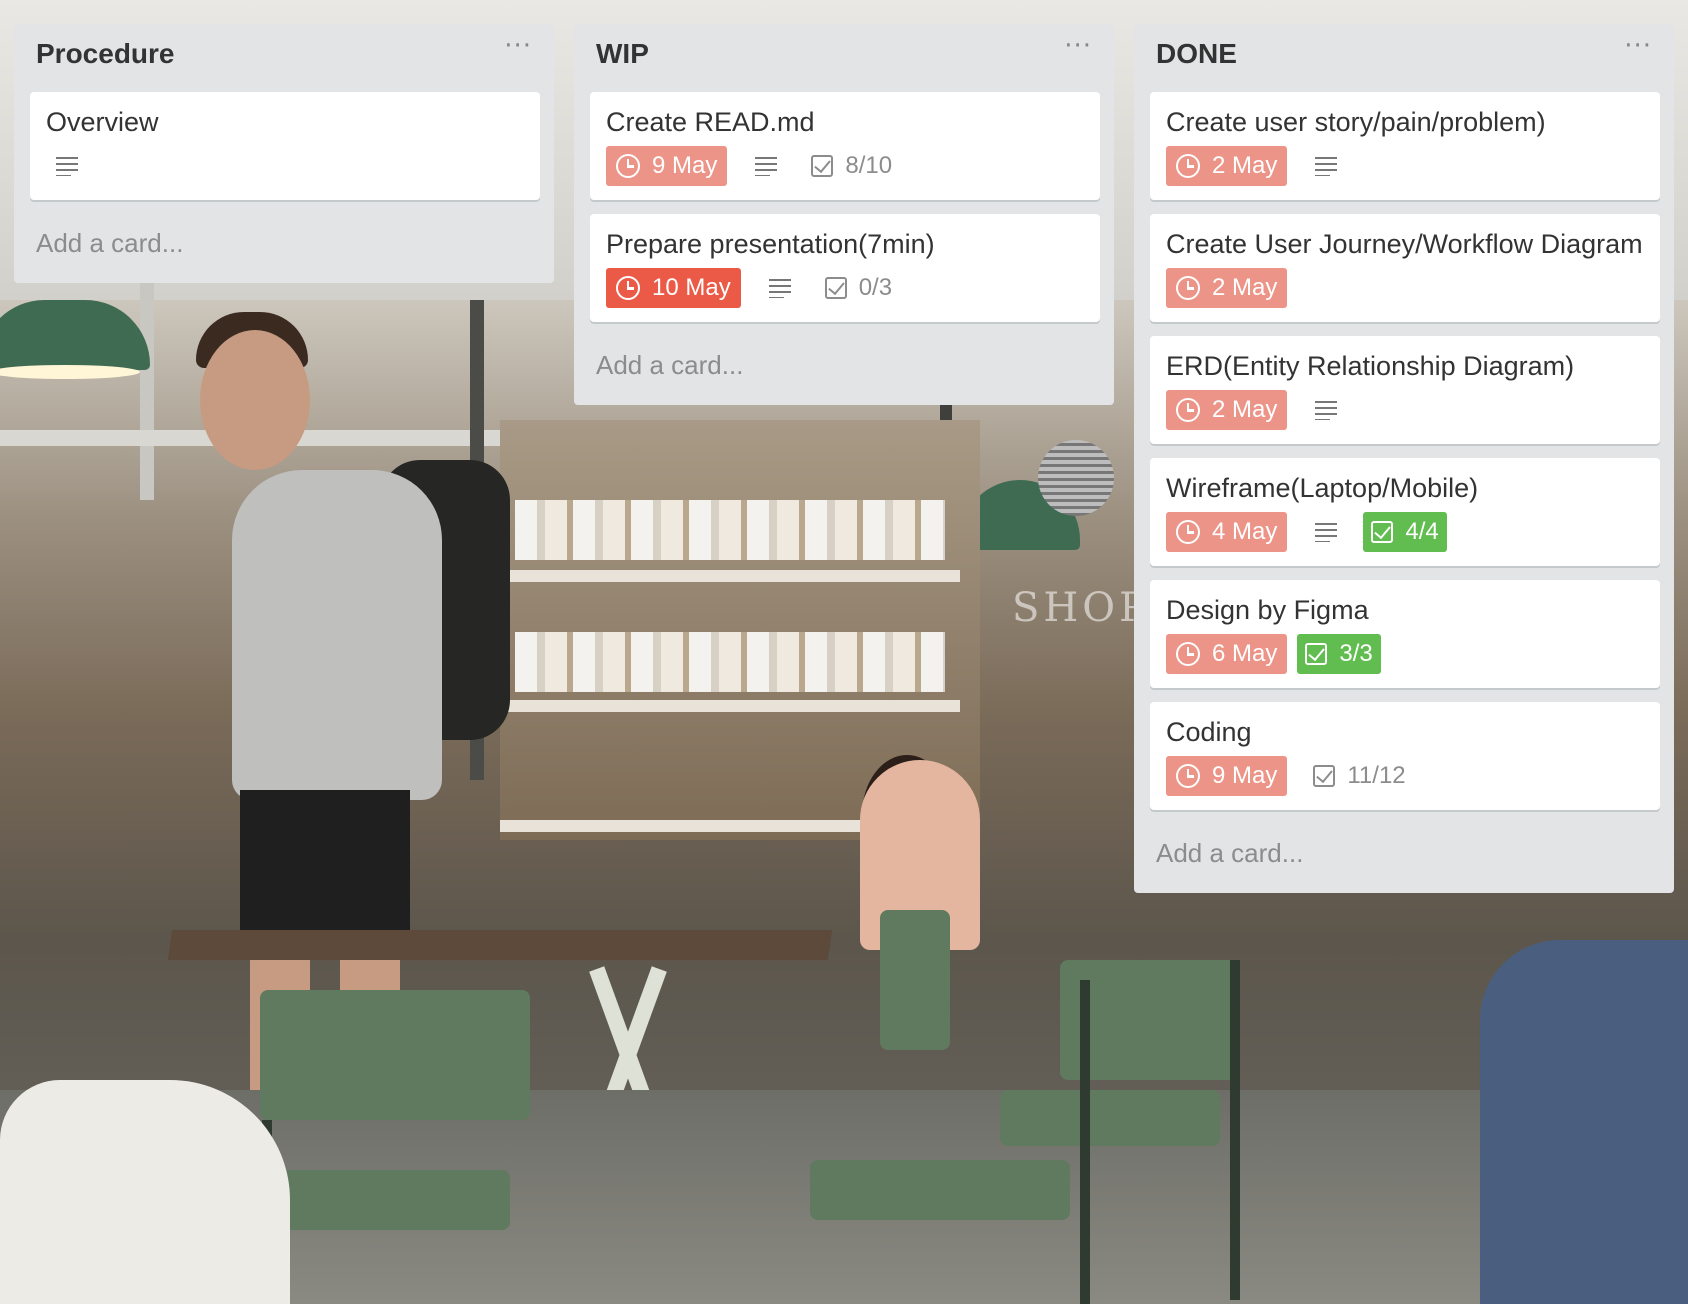 The height and width of the screenshot is (1304, 1688). I want to click on card-badges: 4 May 4/4, so click(1405, 532).